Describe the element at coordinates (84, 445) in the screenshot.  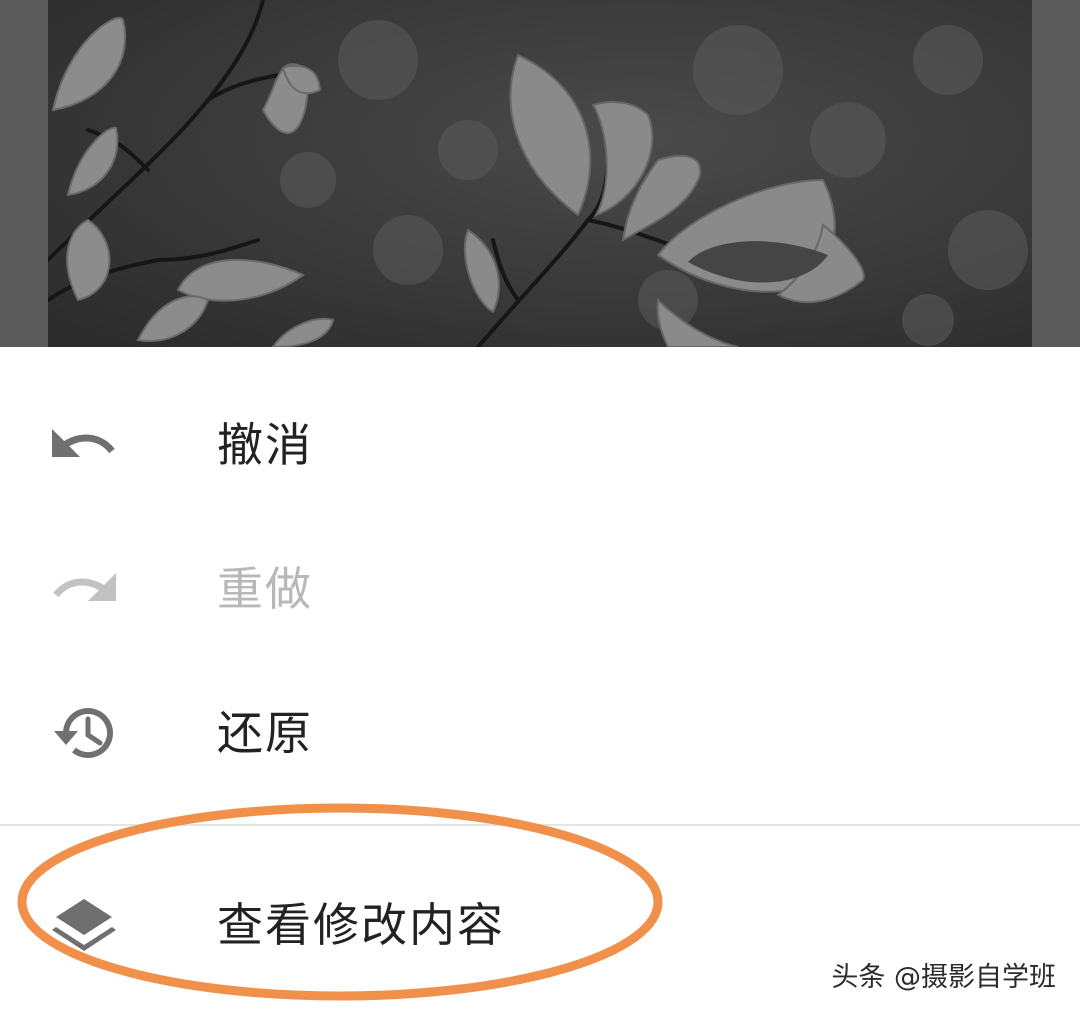
I see `undo-icon` at that location.